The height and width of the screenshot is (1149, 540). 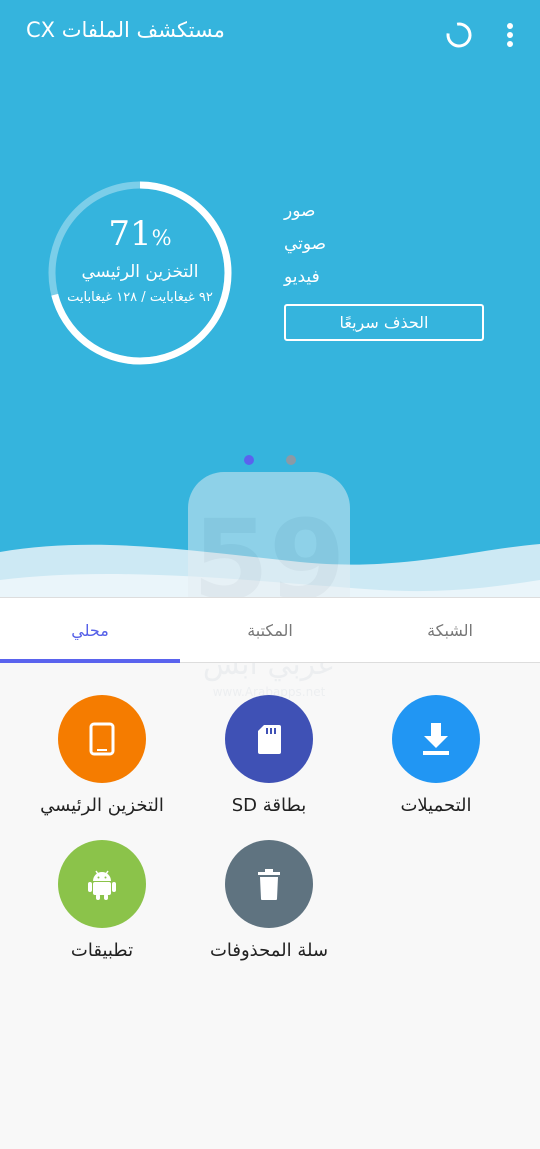 I want to click on tab-bar: الشبكة المكتبة محلي, so click(x=270, y=630).